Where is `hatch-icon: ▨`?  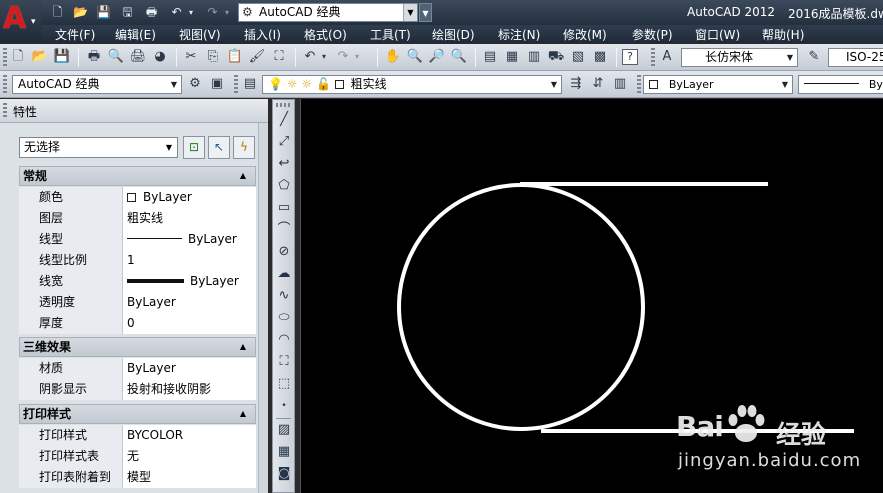
hatch-icon: ▨ is located at coordinates (284, 430).